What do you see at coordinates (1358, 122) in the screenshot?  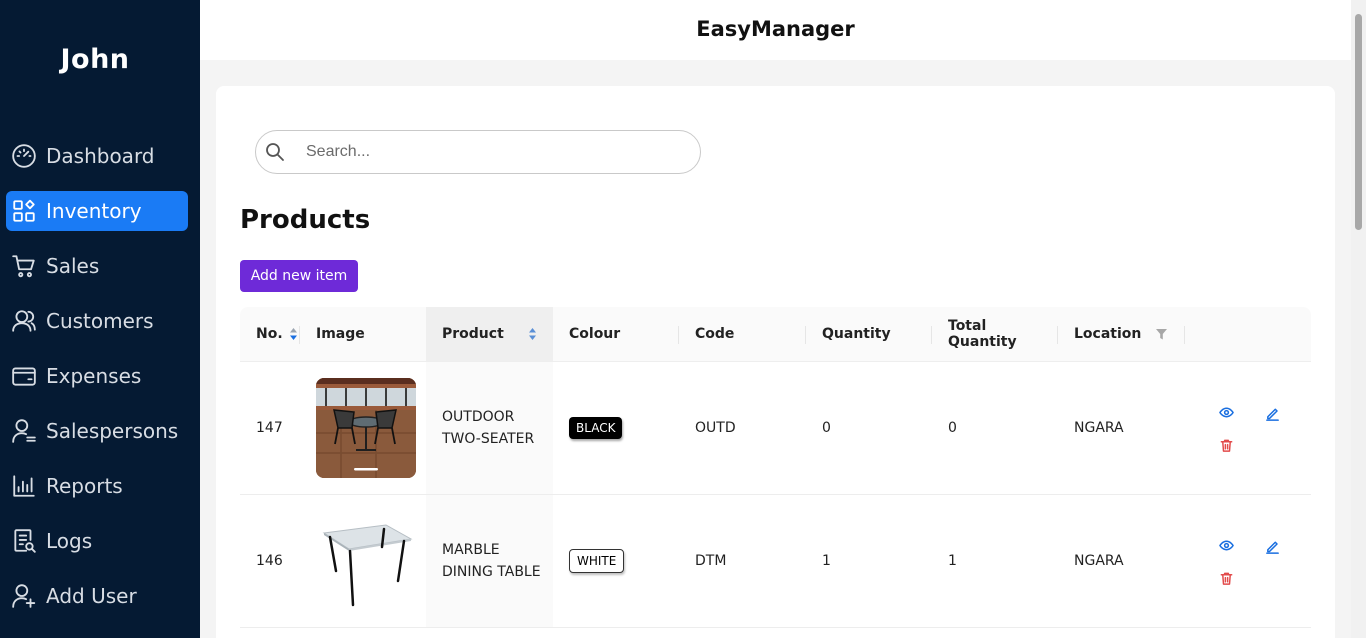 I see `scrollbar-thumb` at bounding box center [1358, 122].